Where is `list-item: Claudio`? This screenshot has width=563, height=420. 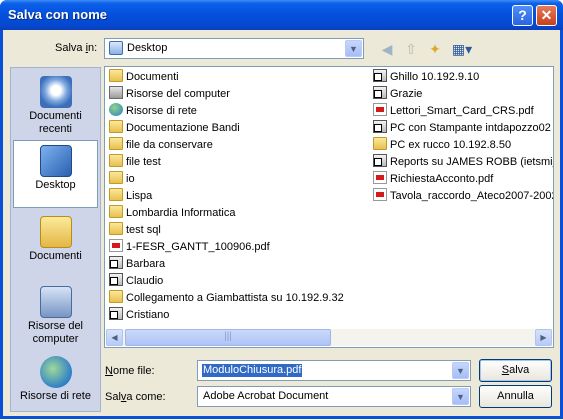 list-item: Claudio is located at coordinates (239, 281).